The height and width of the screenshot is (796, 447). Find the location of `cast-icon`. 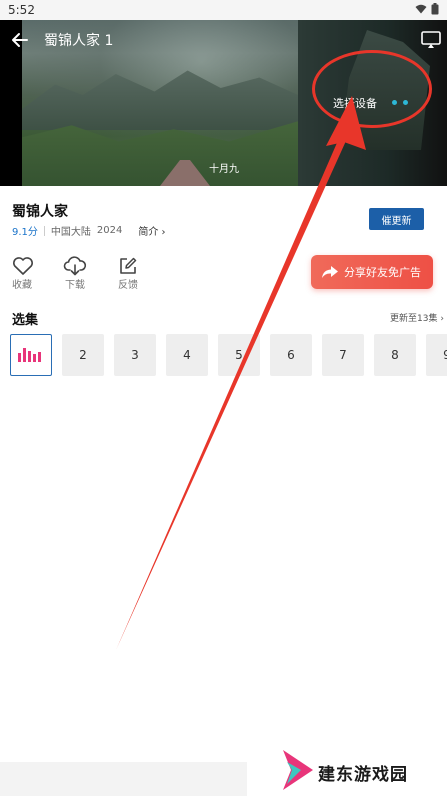

cast-icon is located at coordinates (431, 40).